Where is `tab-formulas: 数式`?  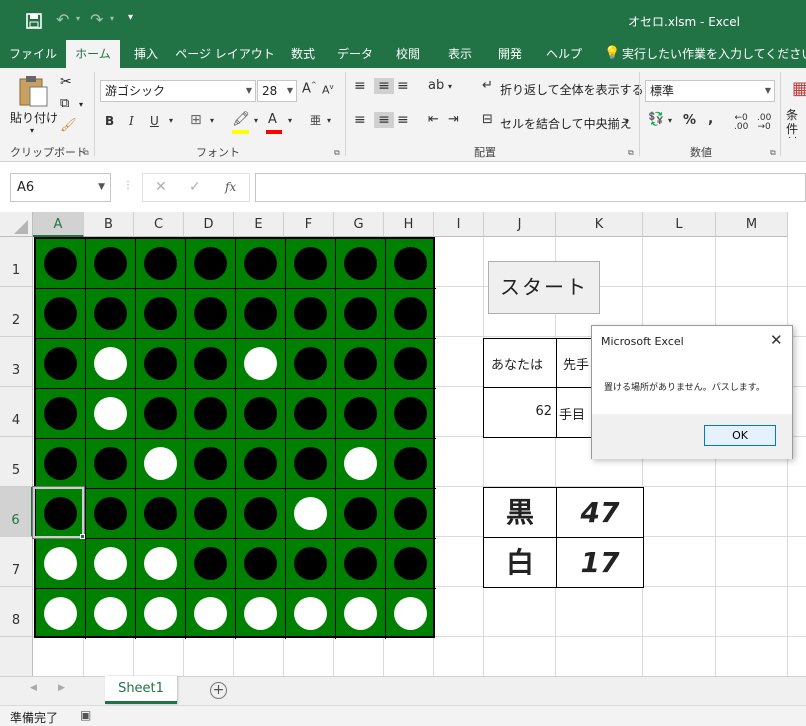 tab-formulas: 数式 is located at coordinates (303, 54).